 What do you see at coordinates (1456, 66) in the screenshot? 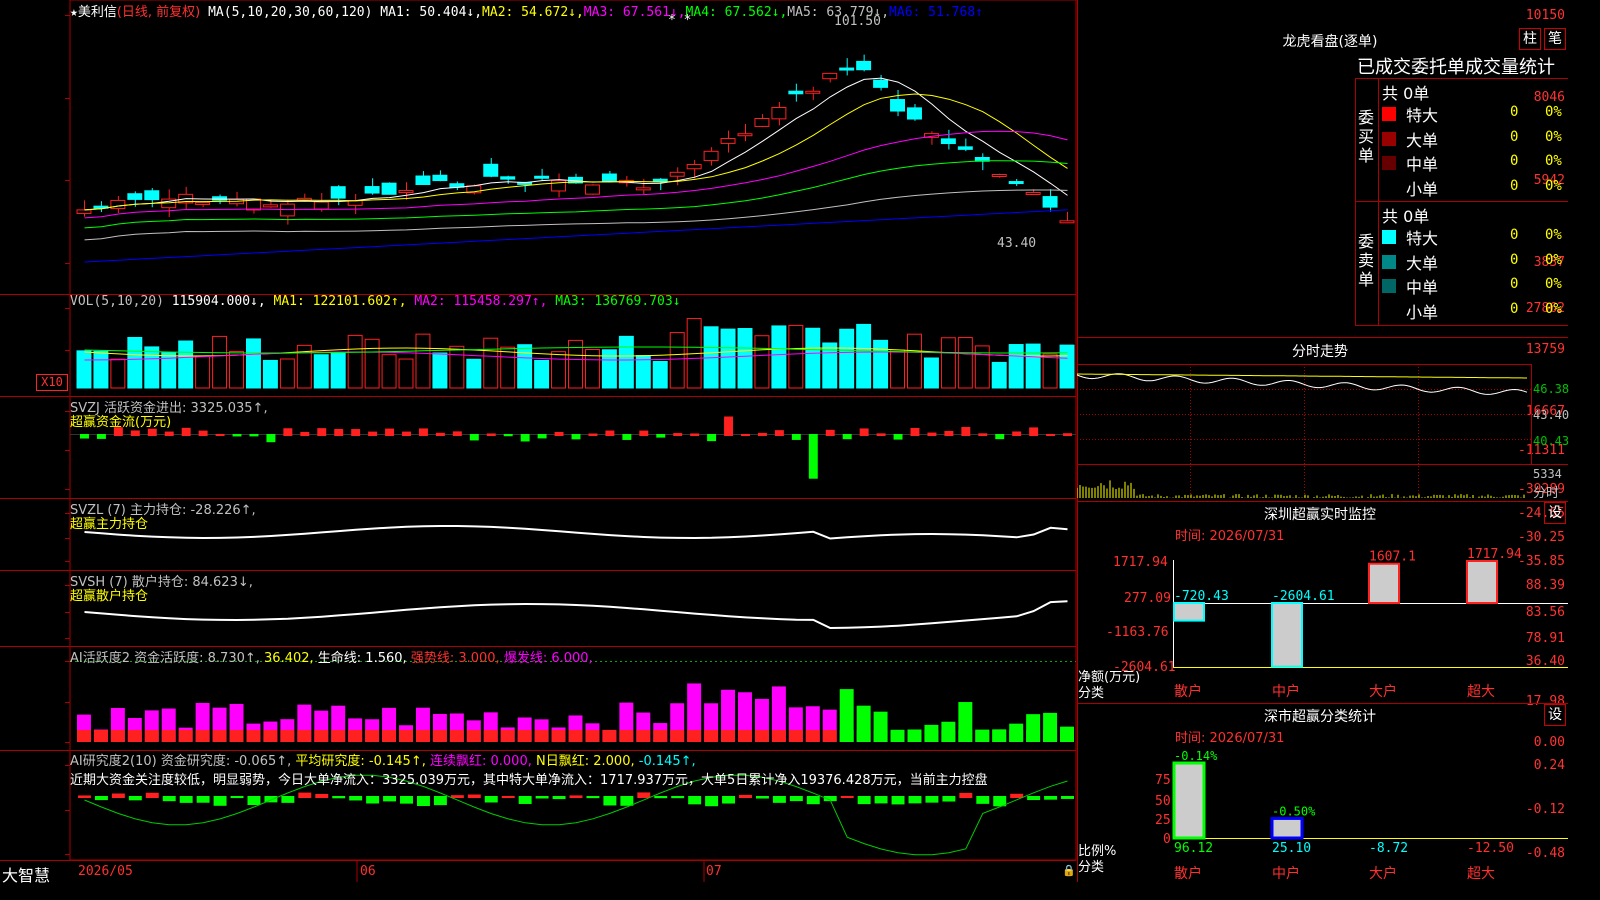
I see `stats-tabs: 已成交委托单成交量统计` at bounding box center [1456, 66].